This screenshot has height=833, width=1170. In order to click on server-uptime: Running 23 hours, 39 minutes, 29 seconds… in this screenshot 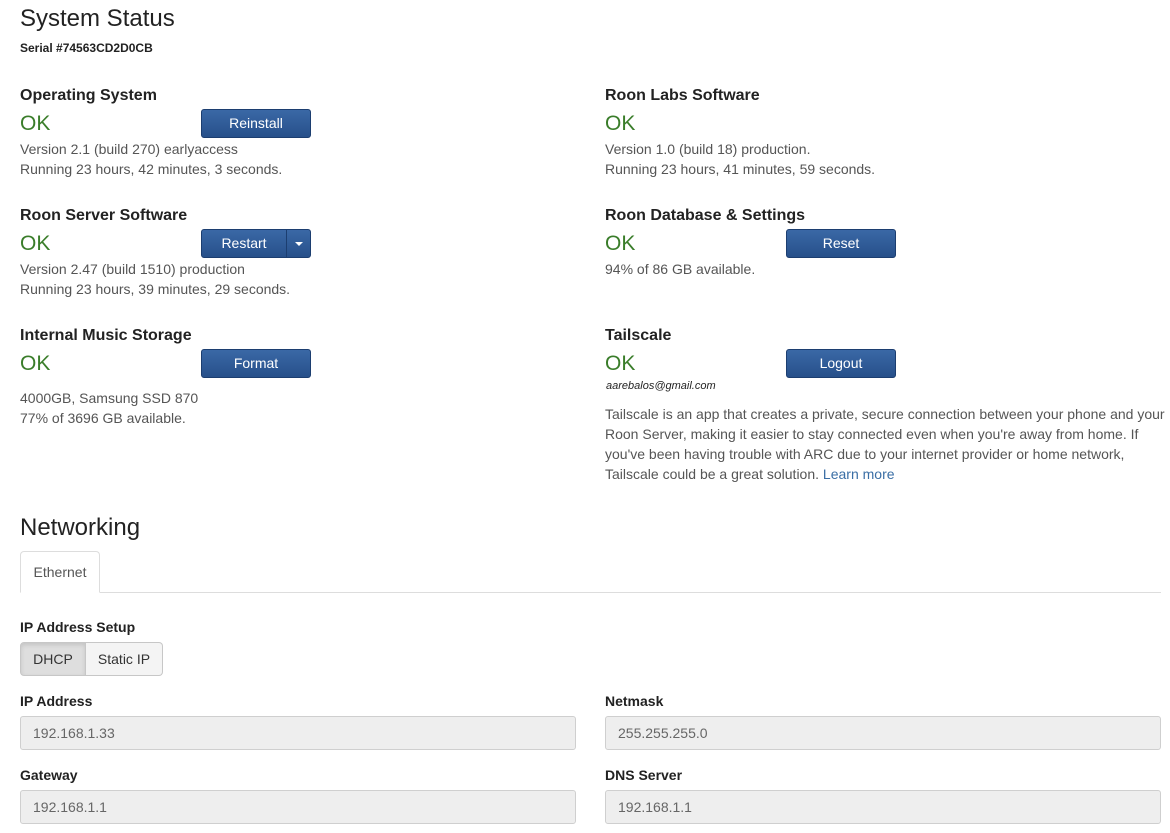, I will do `click(155, 289)`.